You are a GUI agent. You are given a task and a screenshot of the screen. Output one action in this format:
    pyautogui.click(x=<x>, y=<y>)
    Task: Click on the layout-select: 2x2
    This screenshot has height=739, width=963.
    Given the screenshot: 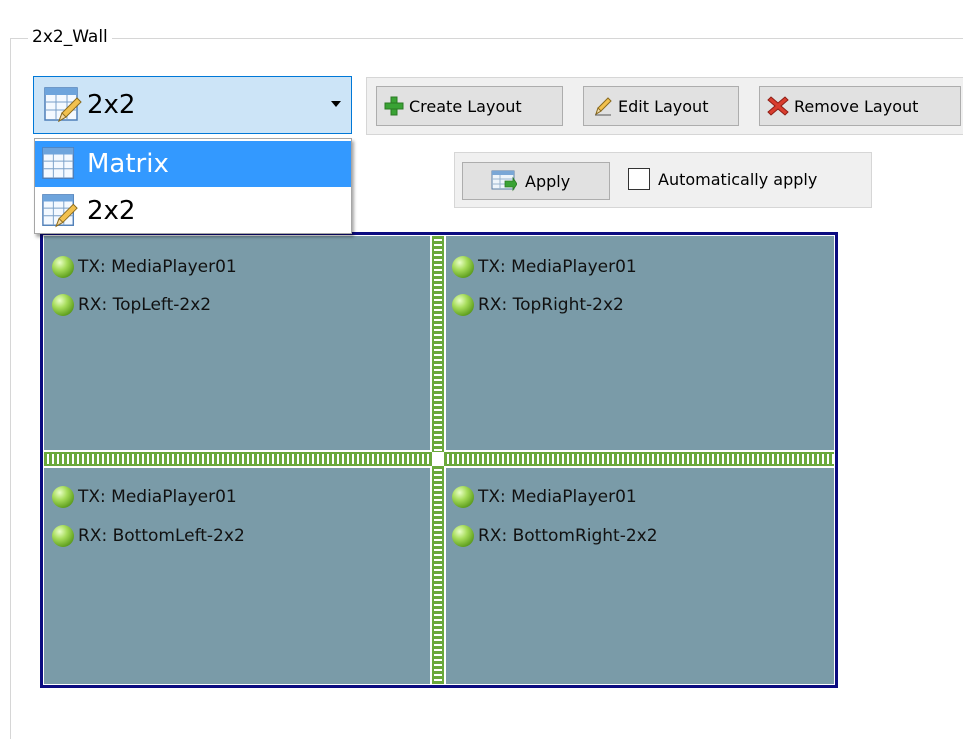 What is the action you would take?
    pyautogui.click(x=192, y=105)
    